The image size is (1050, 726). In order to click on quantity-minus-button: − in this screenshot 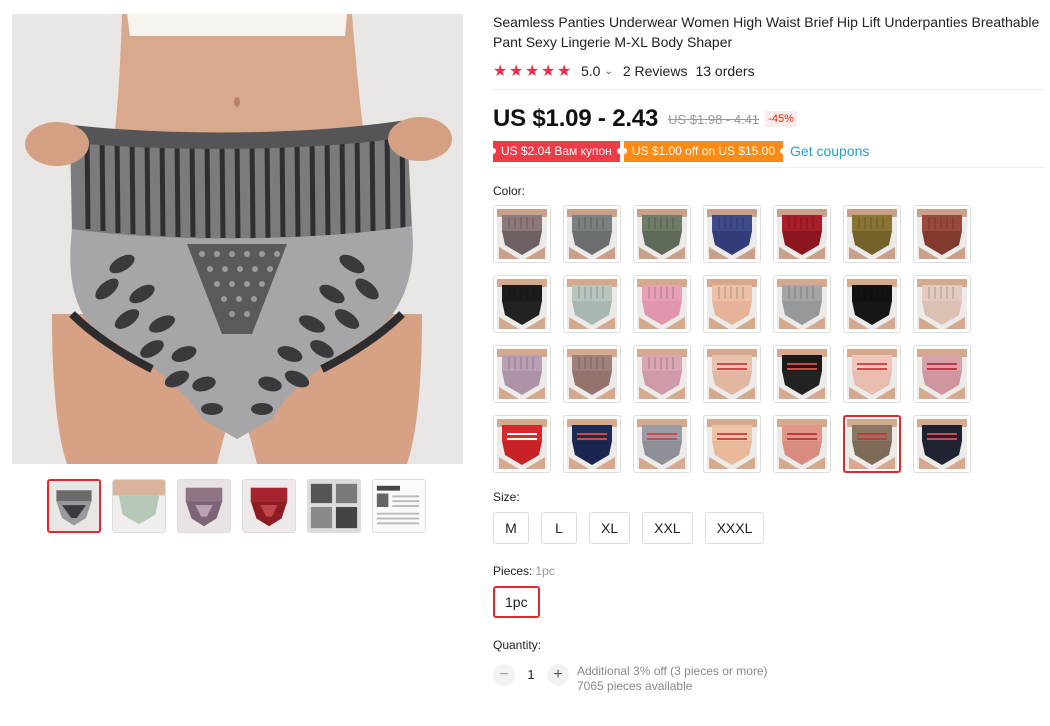, I will do `click(504, 675)`.